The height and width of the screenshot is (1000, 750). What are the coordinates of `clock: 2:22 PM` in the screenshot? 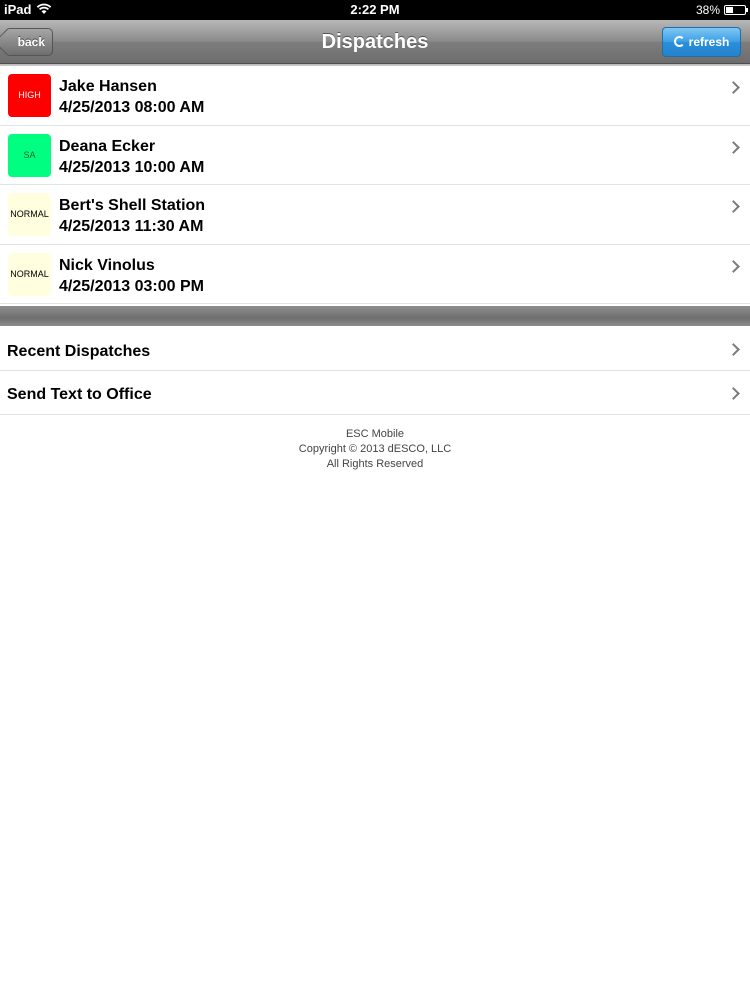 It's located at (375, 9).